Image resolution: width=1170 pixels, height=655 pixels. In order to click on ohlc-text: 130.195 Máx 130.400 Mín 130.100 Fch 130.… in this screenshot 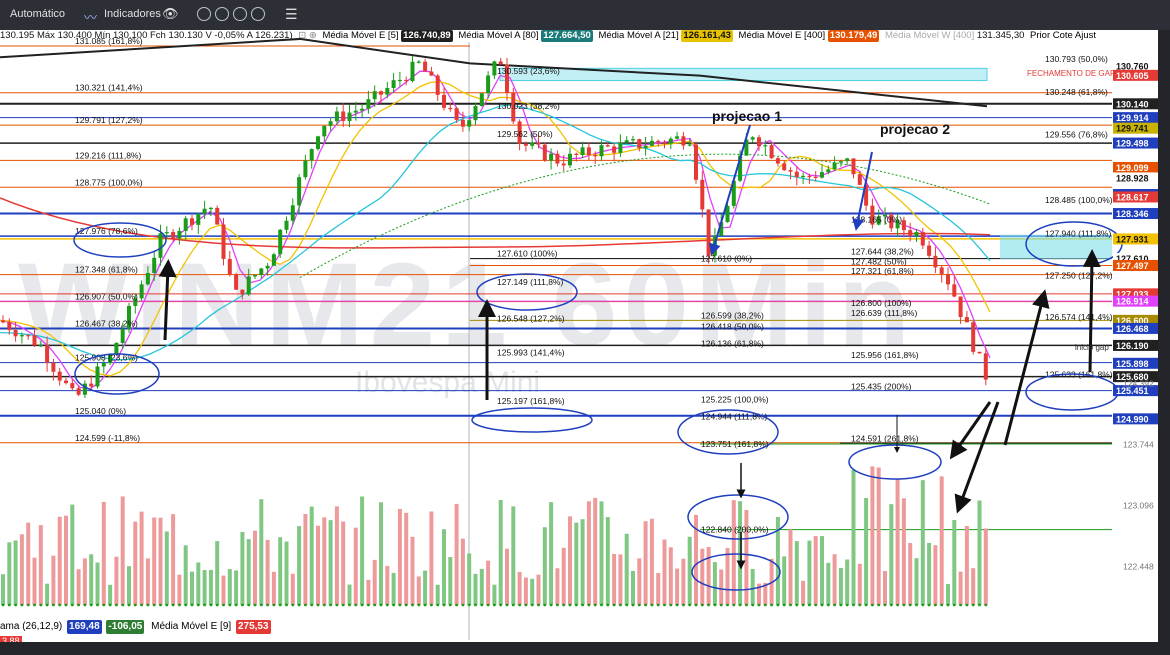, I will do `click(146, 35)`.